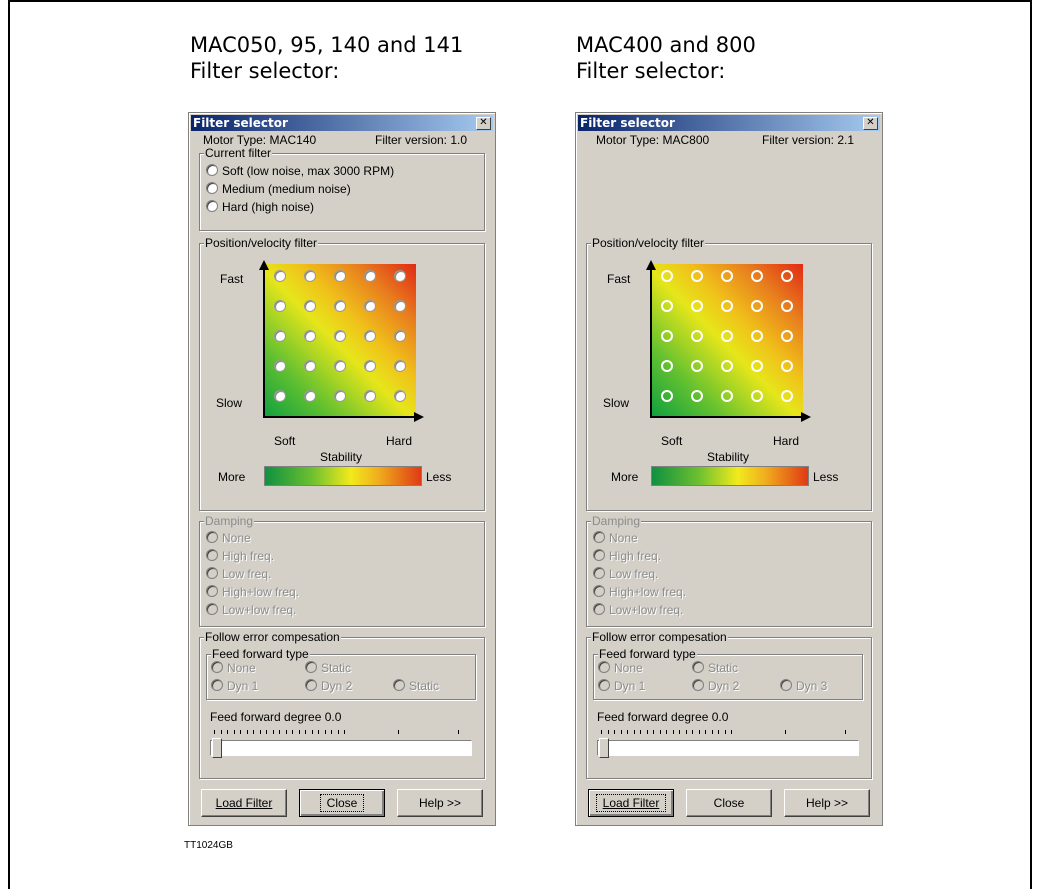 The height and width of the screenshot is (889, 1040). I want to click on feed-forward-slider, so click(341, 748).